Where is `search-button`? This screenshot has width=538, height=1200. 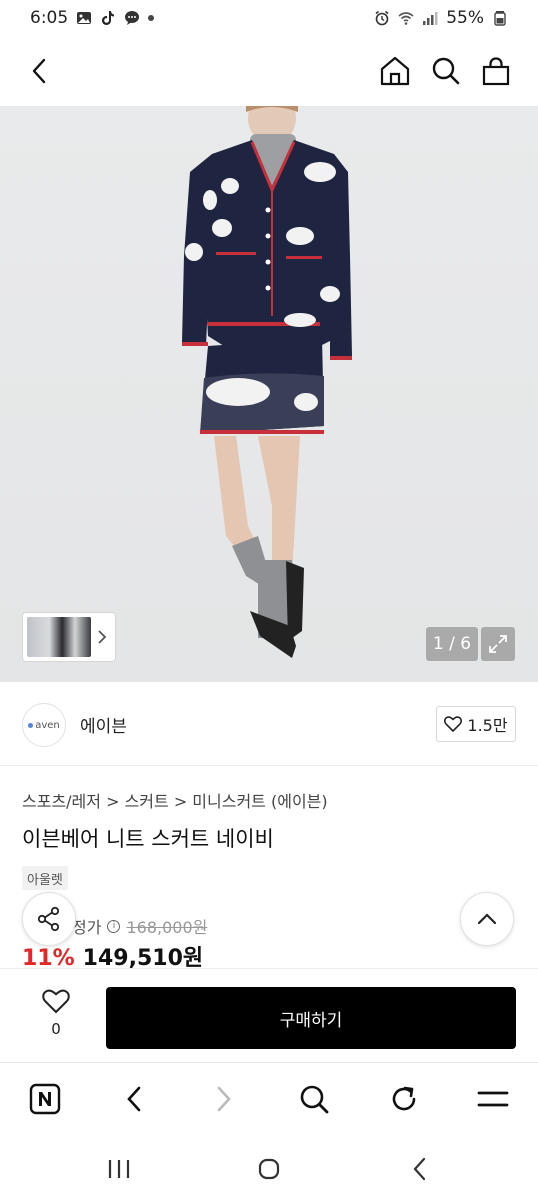 search-button is located at coordinates (446, 71).